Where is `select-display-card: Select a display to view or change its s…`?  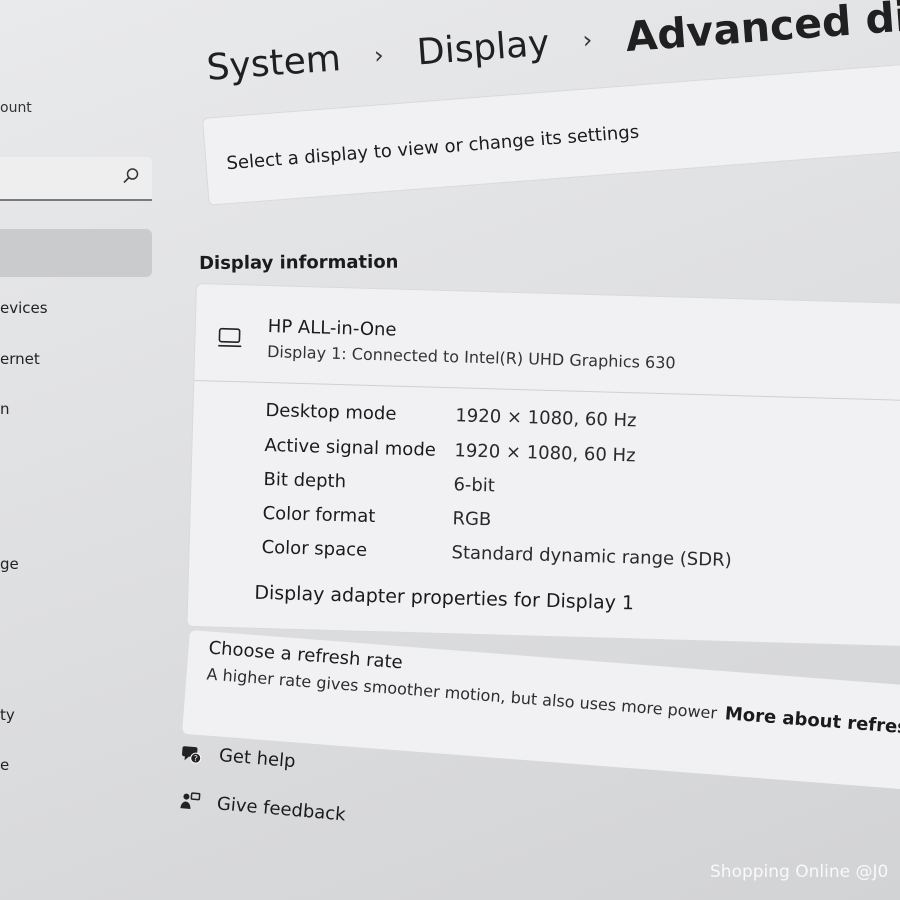 select-display-card: Select a display to view or change its s… is located at coordinates (551, 132).